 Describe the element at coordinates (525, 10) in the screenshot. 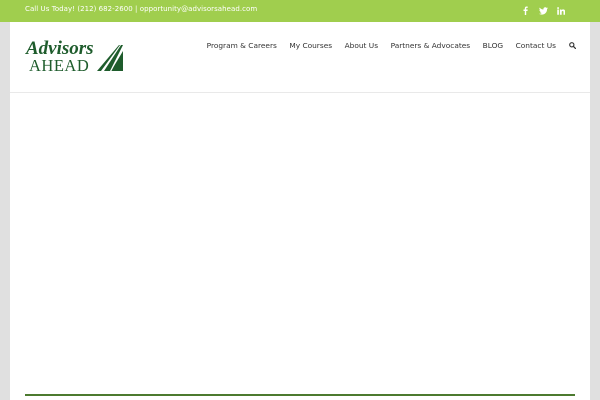

I see `facebook-icon` at that location.